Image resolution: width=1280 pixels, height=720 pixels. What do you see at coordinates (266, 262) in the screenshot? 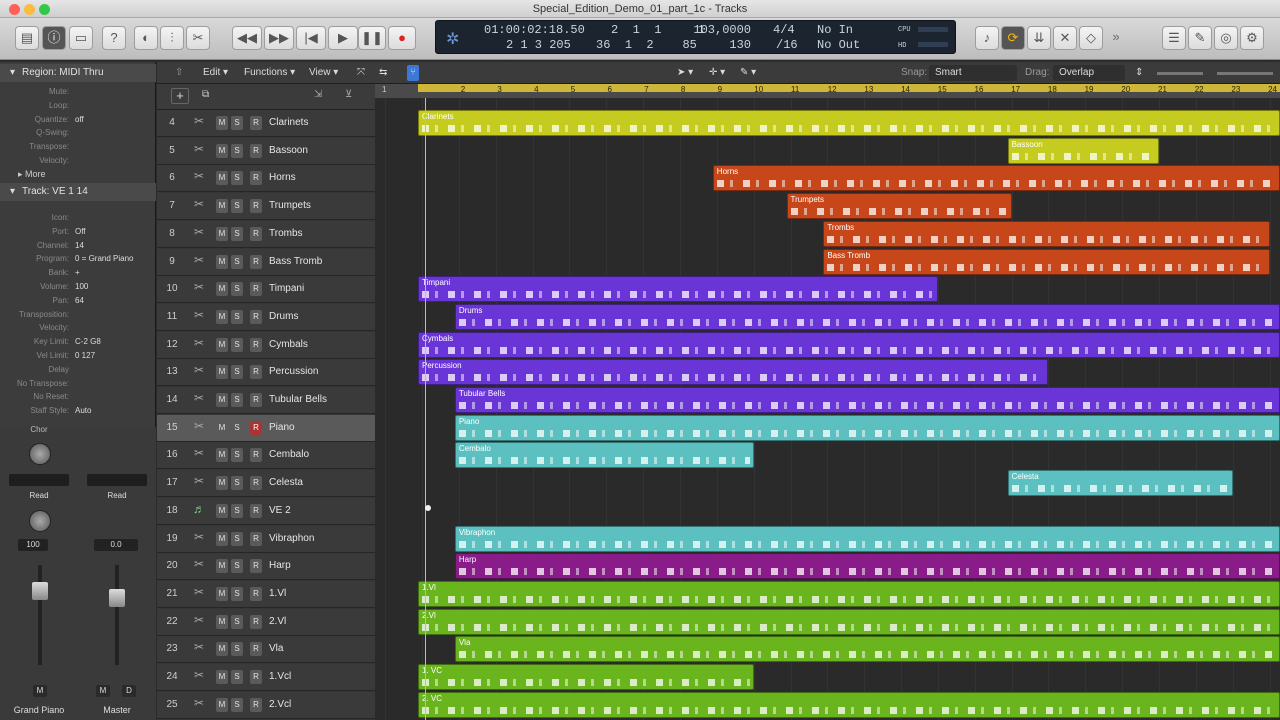
I see `track-header-bass-tromb: 9 ✂ M S R Bass Tromb` at bounding box center [266, 262].